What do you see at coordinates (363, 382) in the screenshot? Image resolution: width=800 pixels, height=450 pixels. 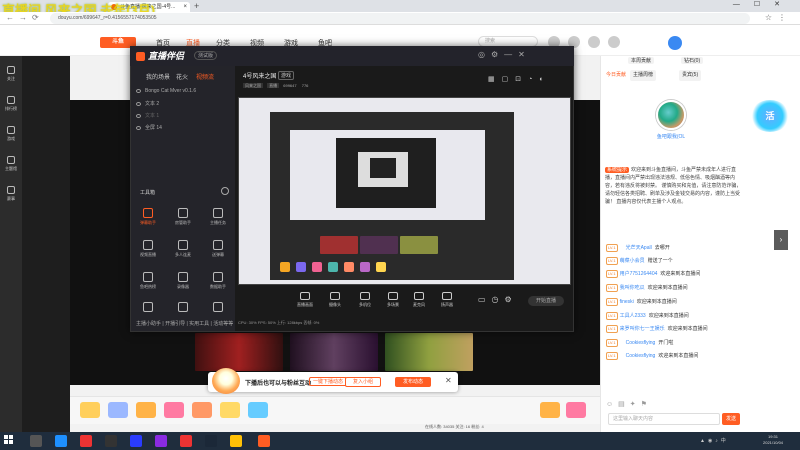 I see `join-group-button: 复入小组` at bounding box center [363, 382].